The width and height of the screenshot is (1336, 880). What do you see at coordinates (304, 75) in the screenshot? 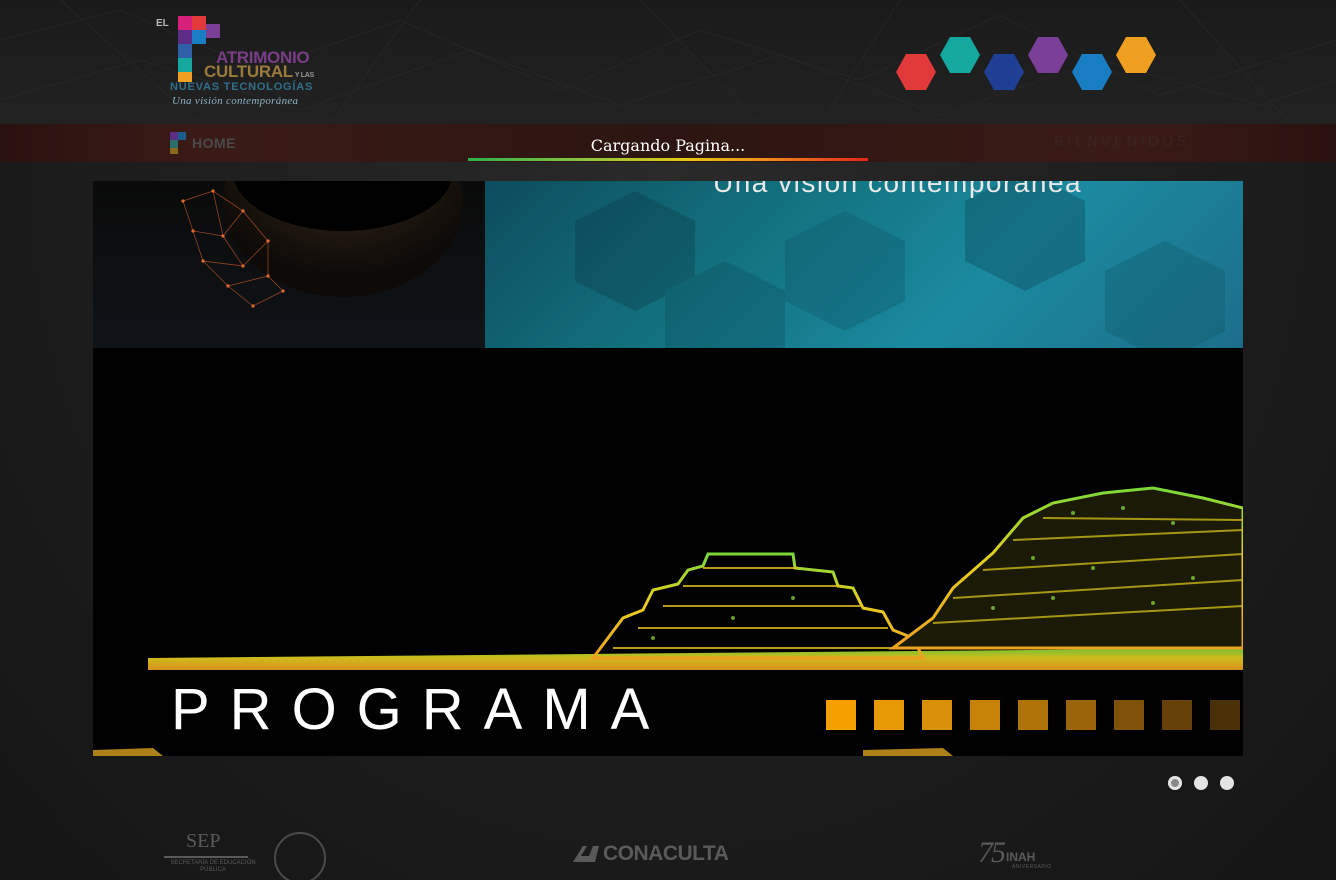
I see `logo-line-2-suffix: Y LAS` at bounding box center [304, 75].